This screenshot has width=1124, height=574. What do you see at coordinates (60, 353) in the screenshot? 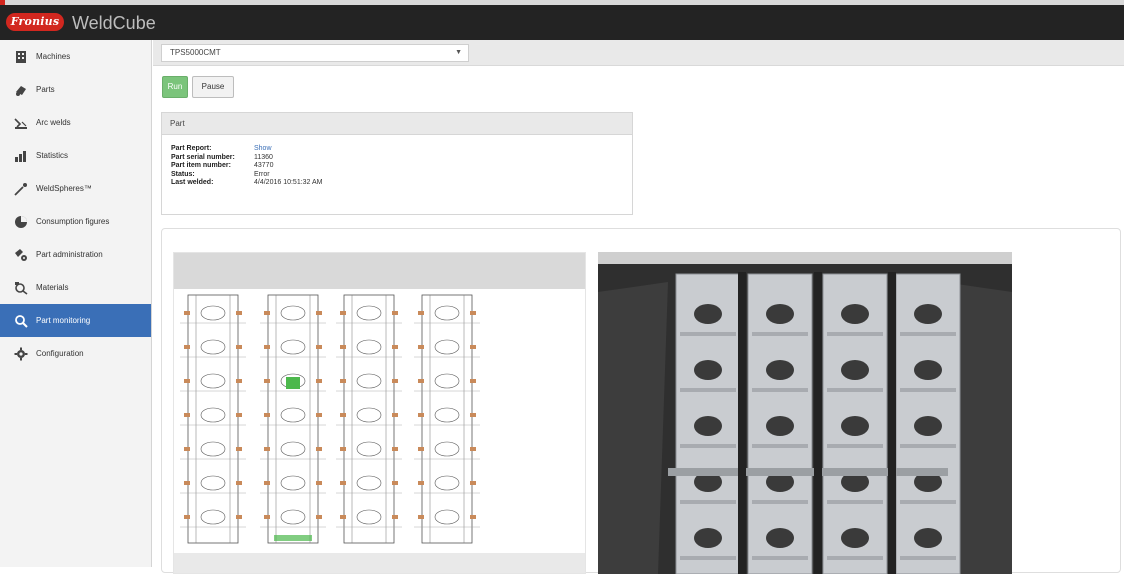
I see `sidebar-item-label: Configuration` at bounding box center [60, 353].